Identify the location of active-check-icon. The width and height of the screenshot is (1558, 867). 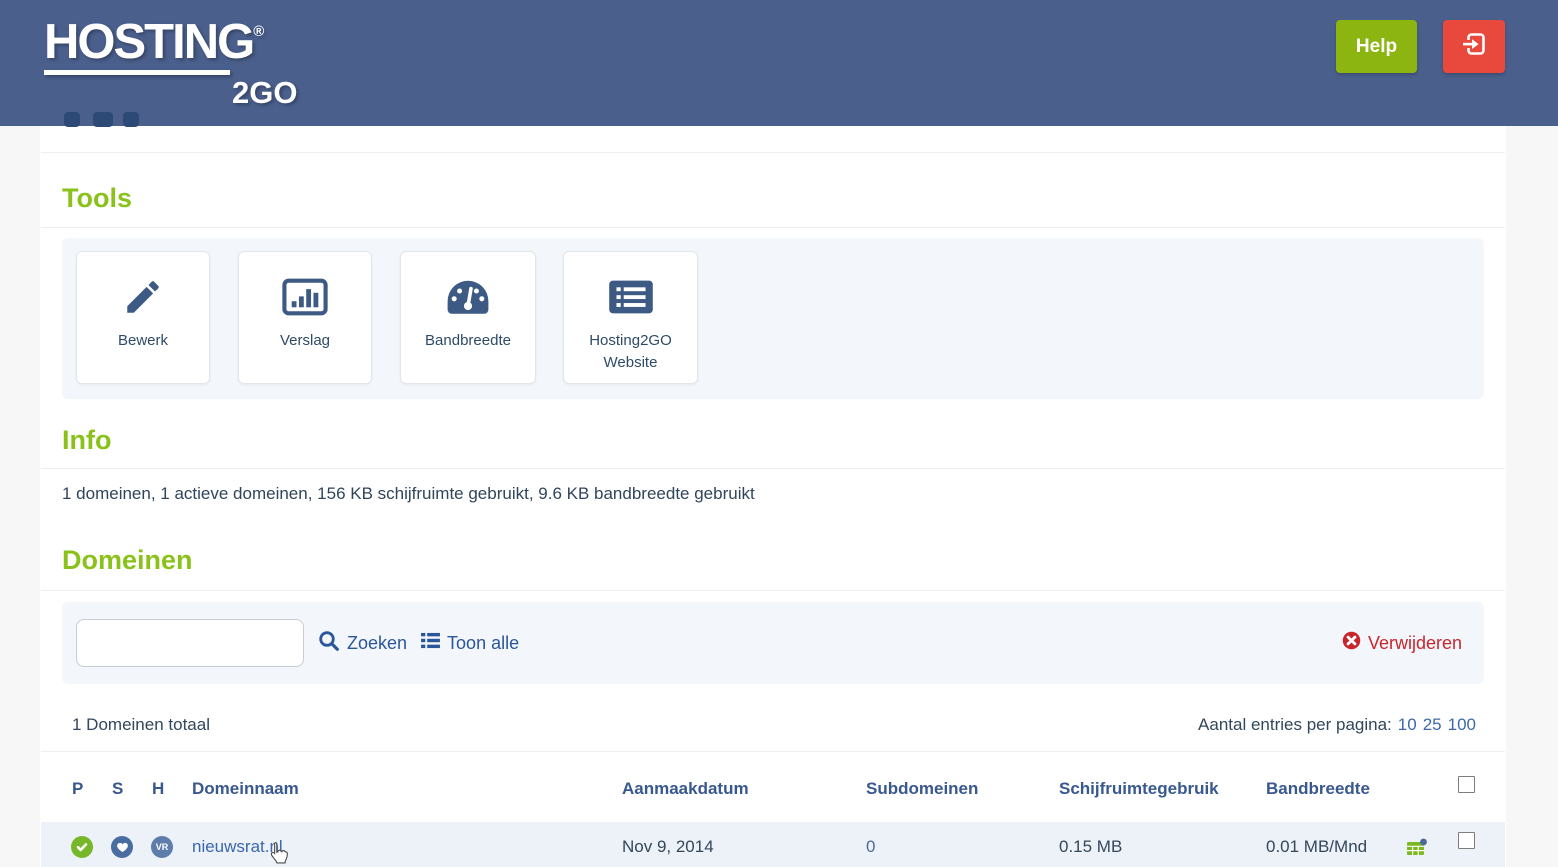
(82, 847).